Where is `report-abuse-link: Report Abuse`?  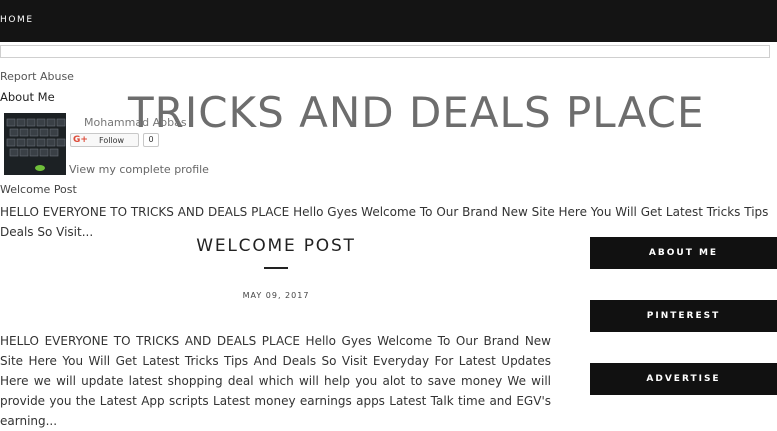
report-abuse-link: Report Abuse is located at coordinates (37, 76).